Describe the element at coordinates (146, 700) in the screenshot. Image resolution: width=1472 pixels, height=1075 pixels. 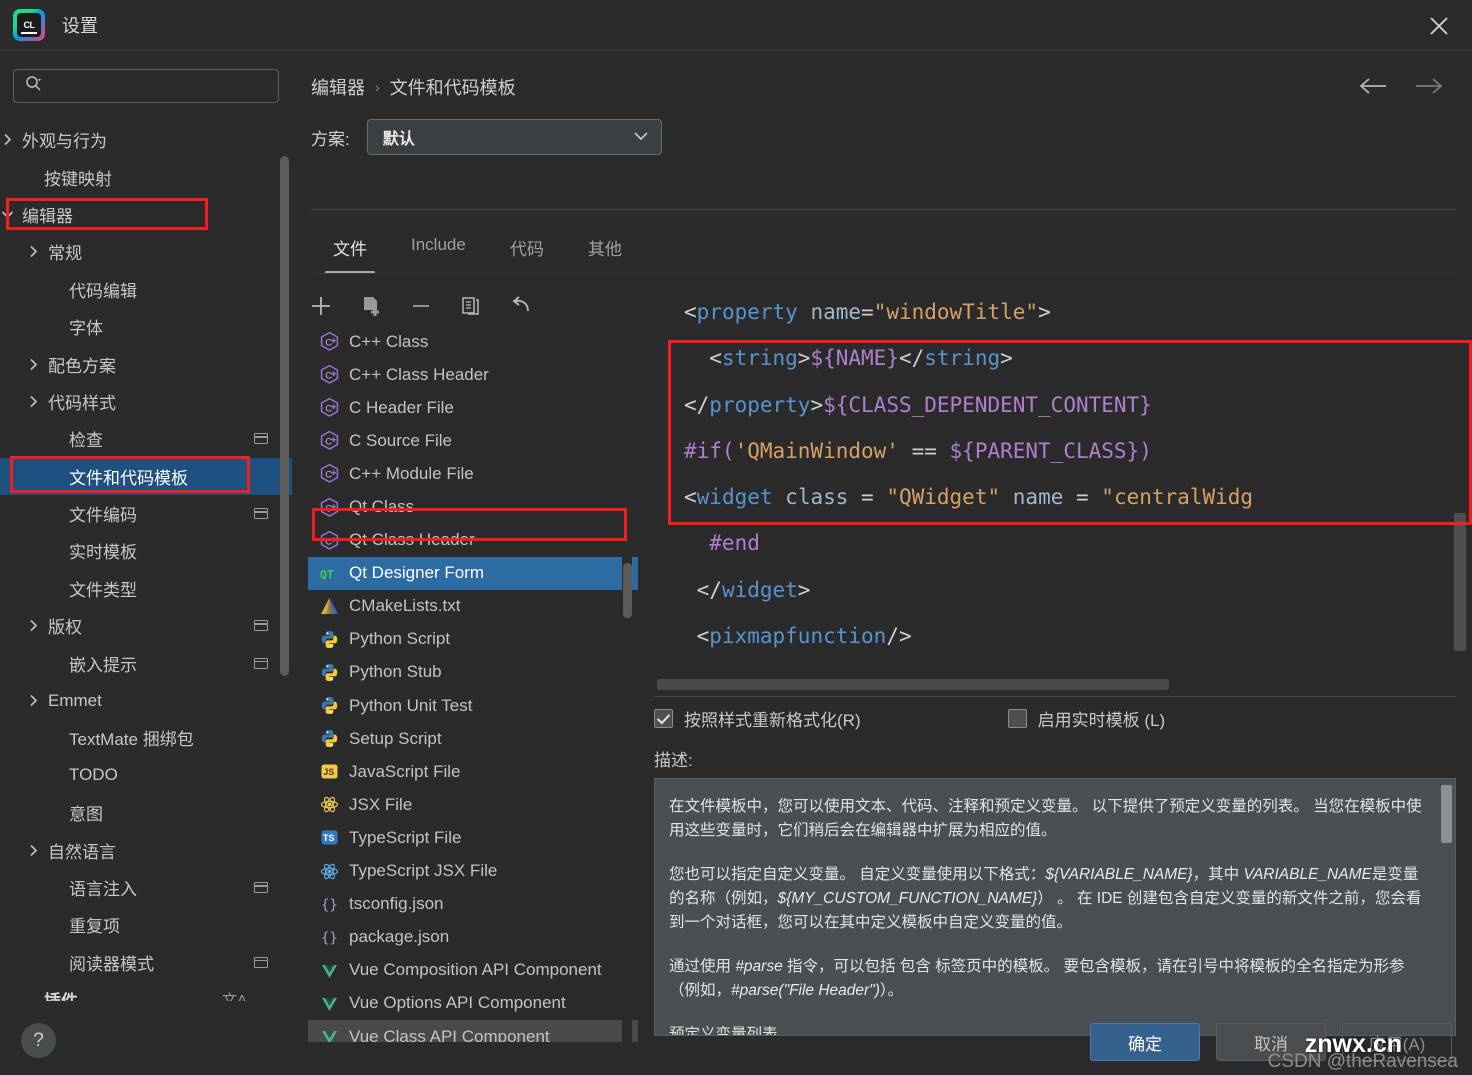
I see `sidebar-item-Emmet: Emmet` at that location.